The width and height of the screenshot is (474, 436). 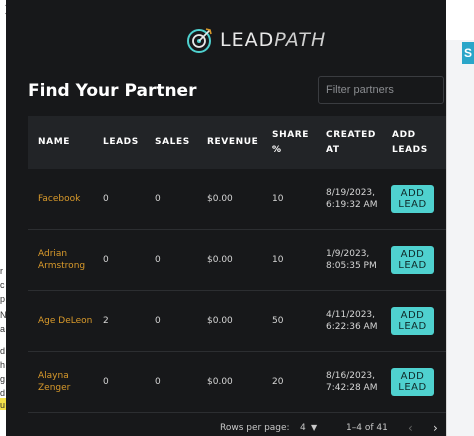 What do you see at coordinates (410, 142) in the screenshot?
I see `column-header-add-leads: ADD LEADS` at bounding box center [410, 142].